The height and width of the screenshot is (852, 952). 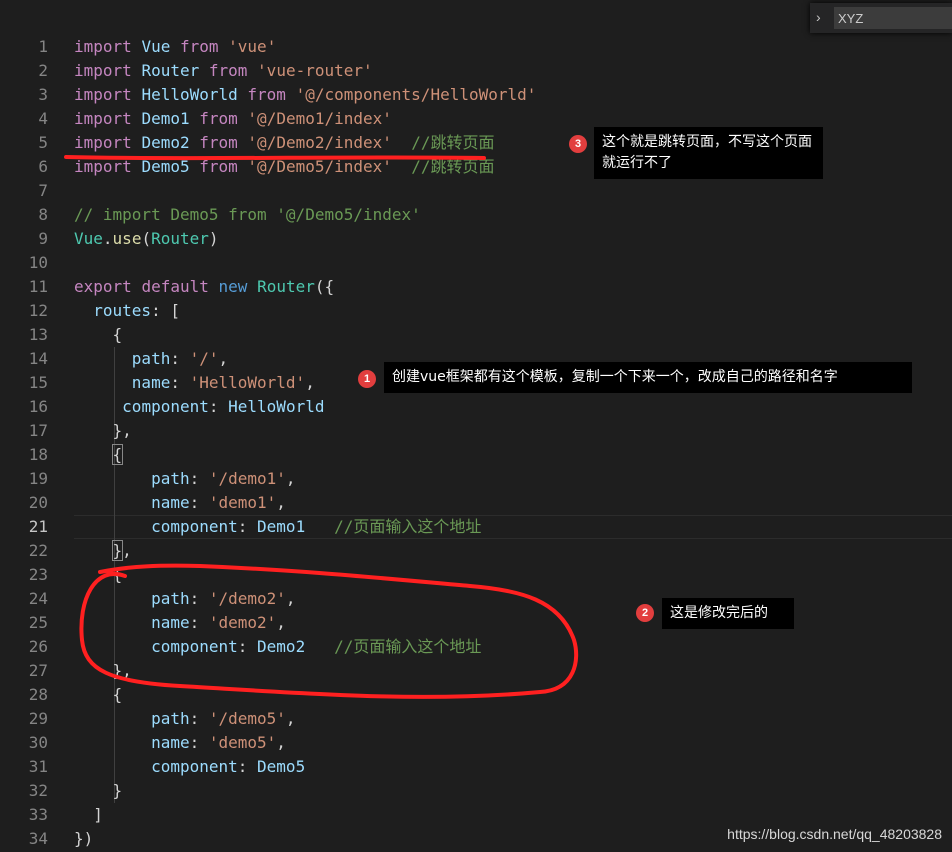 What do you see at coordinates (242, 502) in the screenshot?
I see `code-token: 'demo1'` at bounding box center [242, 502].